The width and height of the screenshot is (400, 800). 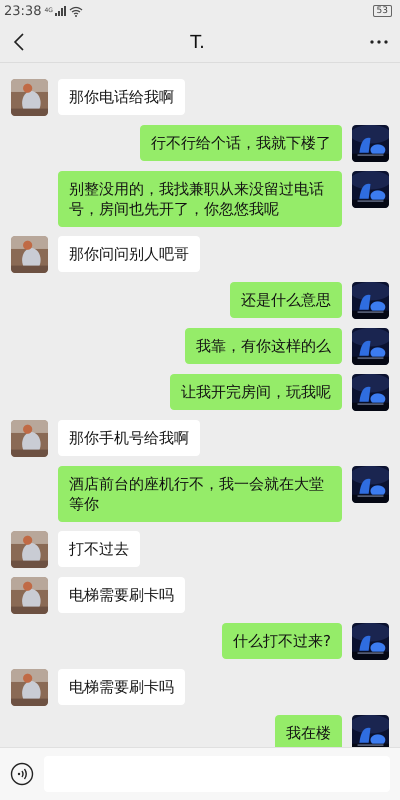 I want to click on more-icon, so click(x=379, y=42).